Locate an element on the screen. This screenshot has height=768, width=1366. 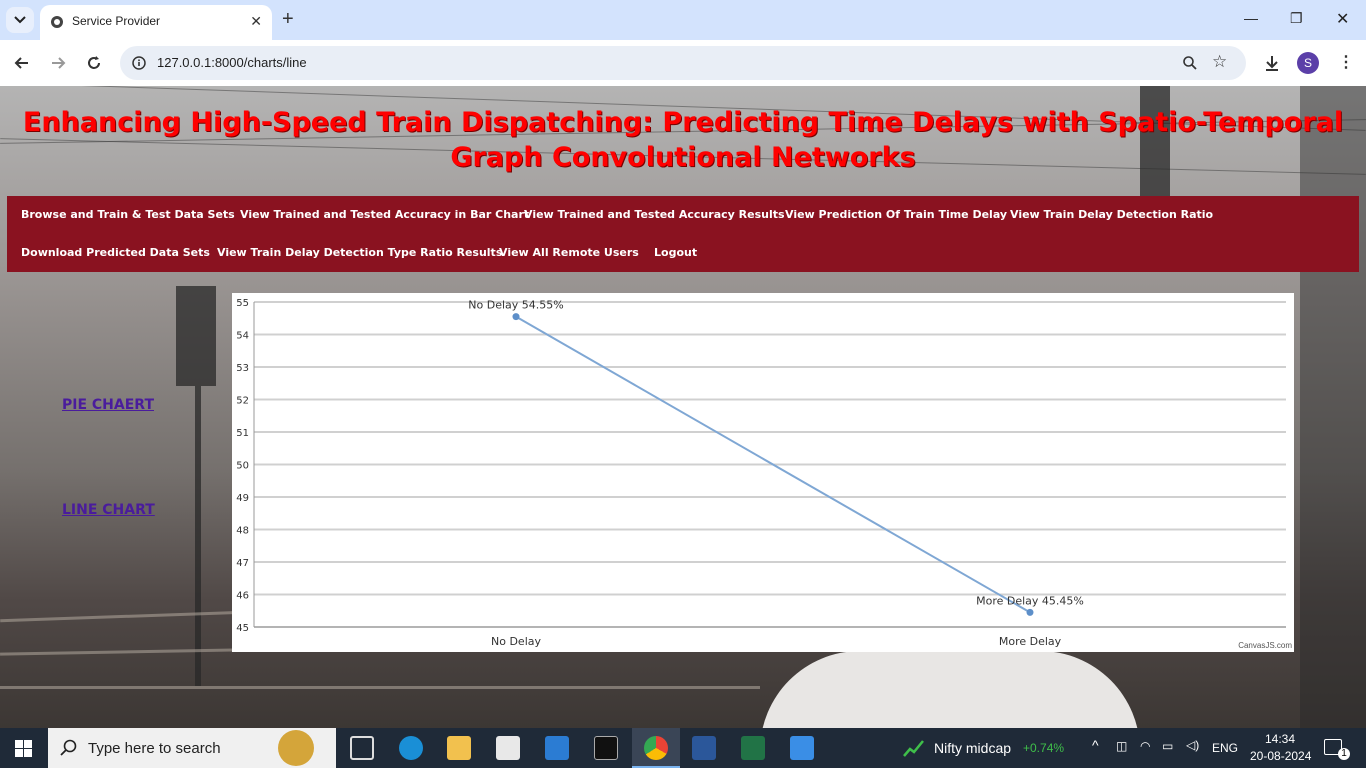
tray-chevron-up-icon: ^ is located at coordinates (1095, 745).